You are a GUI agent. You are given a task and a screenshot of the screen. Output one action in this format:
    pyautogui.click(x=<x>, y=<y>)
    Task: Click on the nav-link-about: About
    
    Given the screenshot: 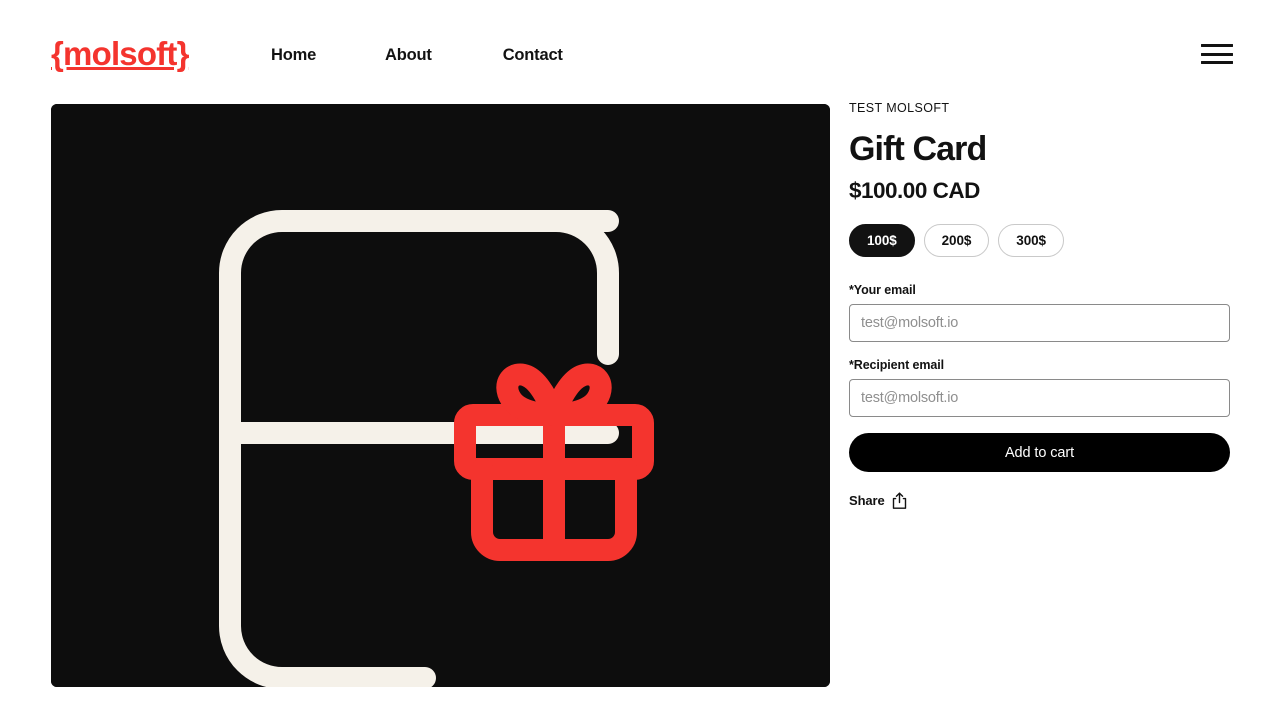 What is the action you would take?
    pyautogui.click(x=408, y=55)
    